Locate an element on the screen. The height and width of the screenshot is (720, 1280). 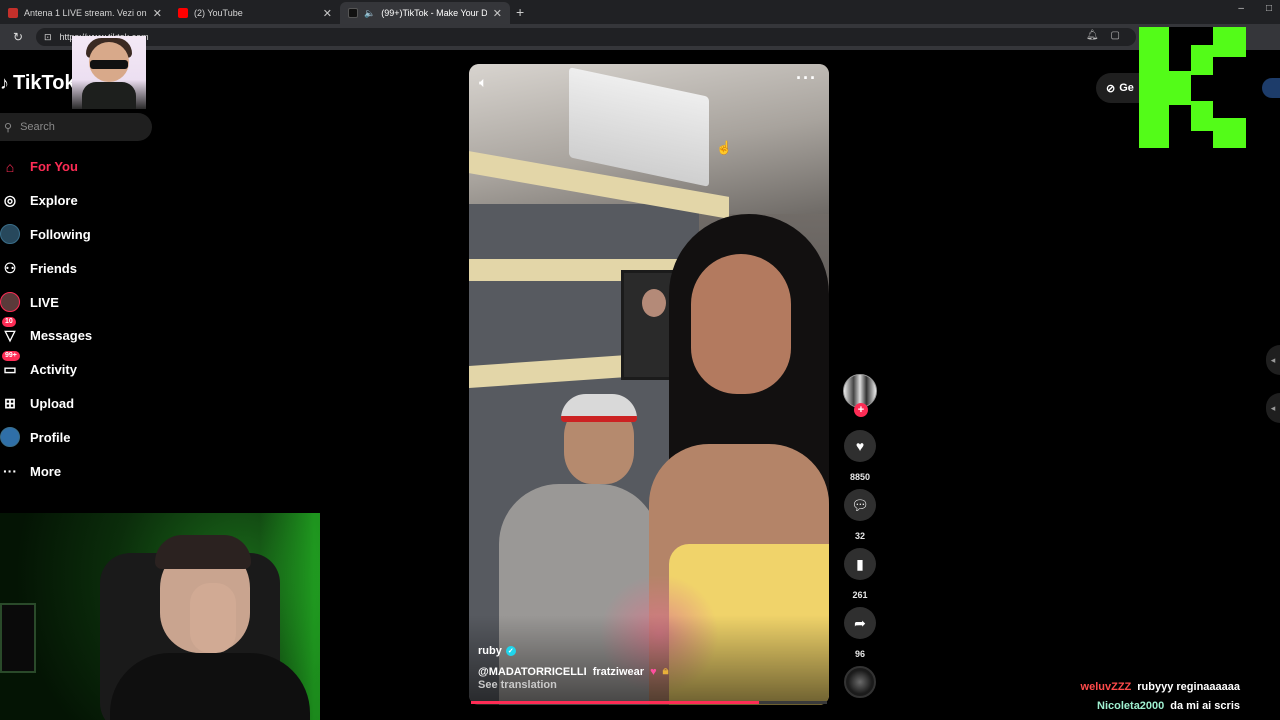
next-video-arrow: ◂ is located at coordinates (1273, 408).